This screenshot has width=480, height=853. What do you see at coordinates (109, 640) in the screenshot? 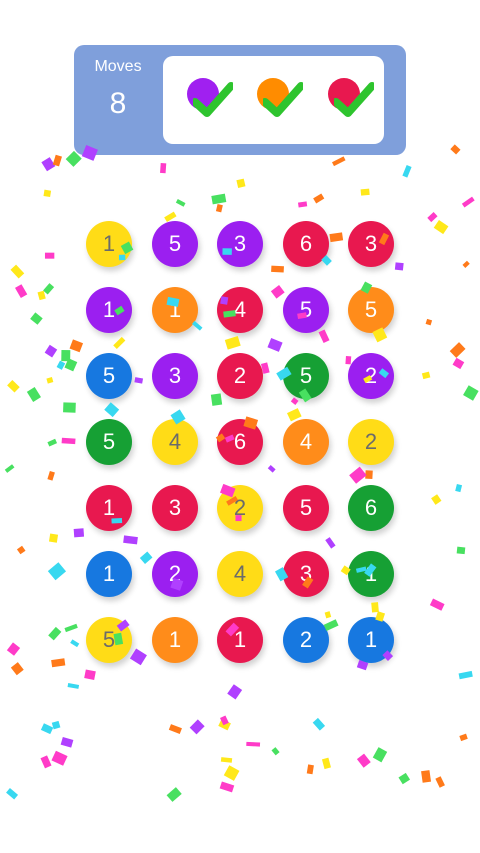
I see `ball-yellow: 5` at bounding box center [109, 640].